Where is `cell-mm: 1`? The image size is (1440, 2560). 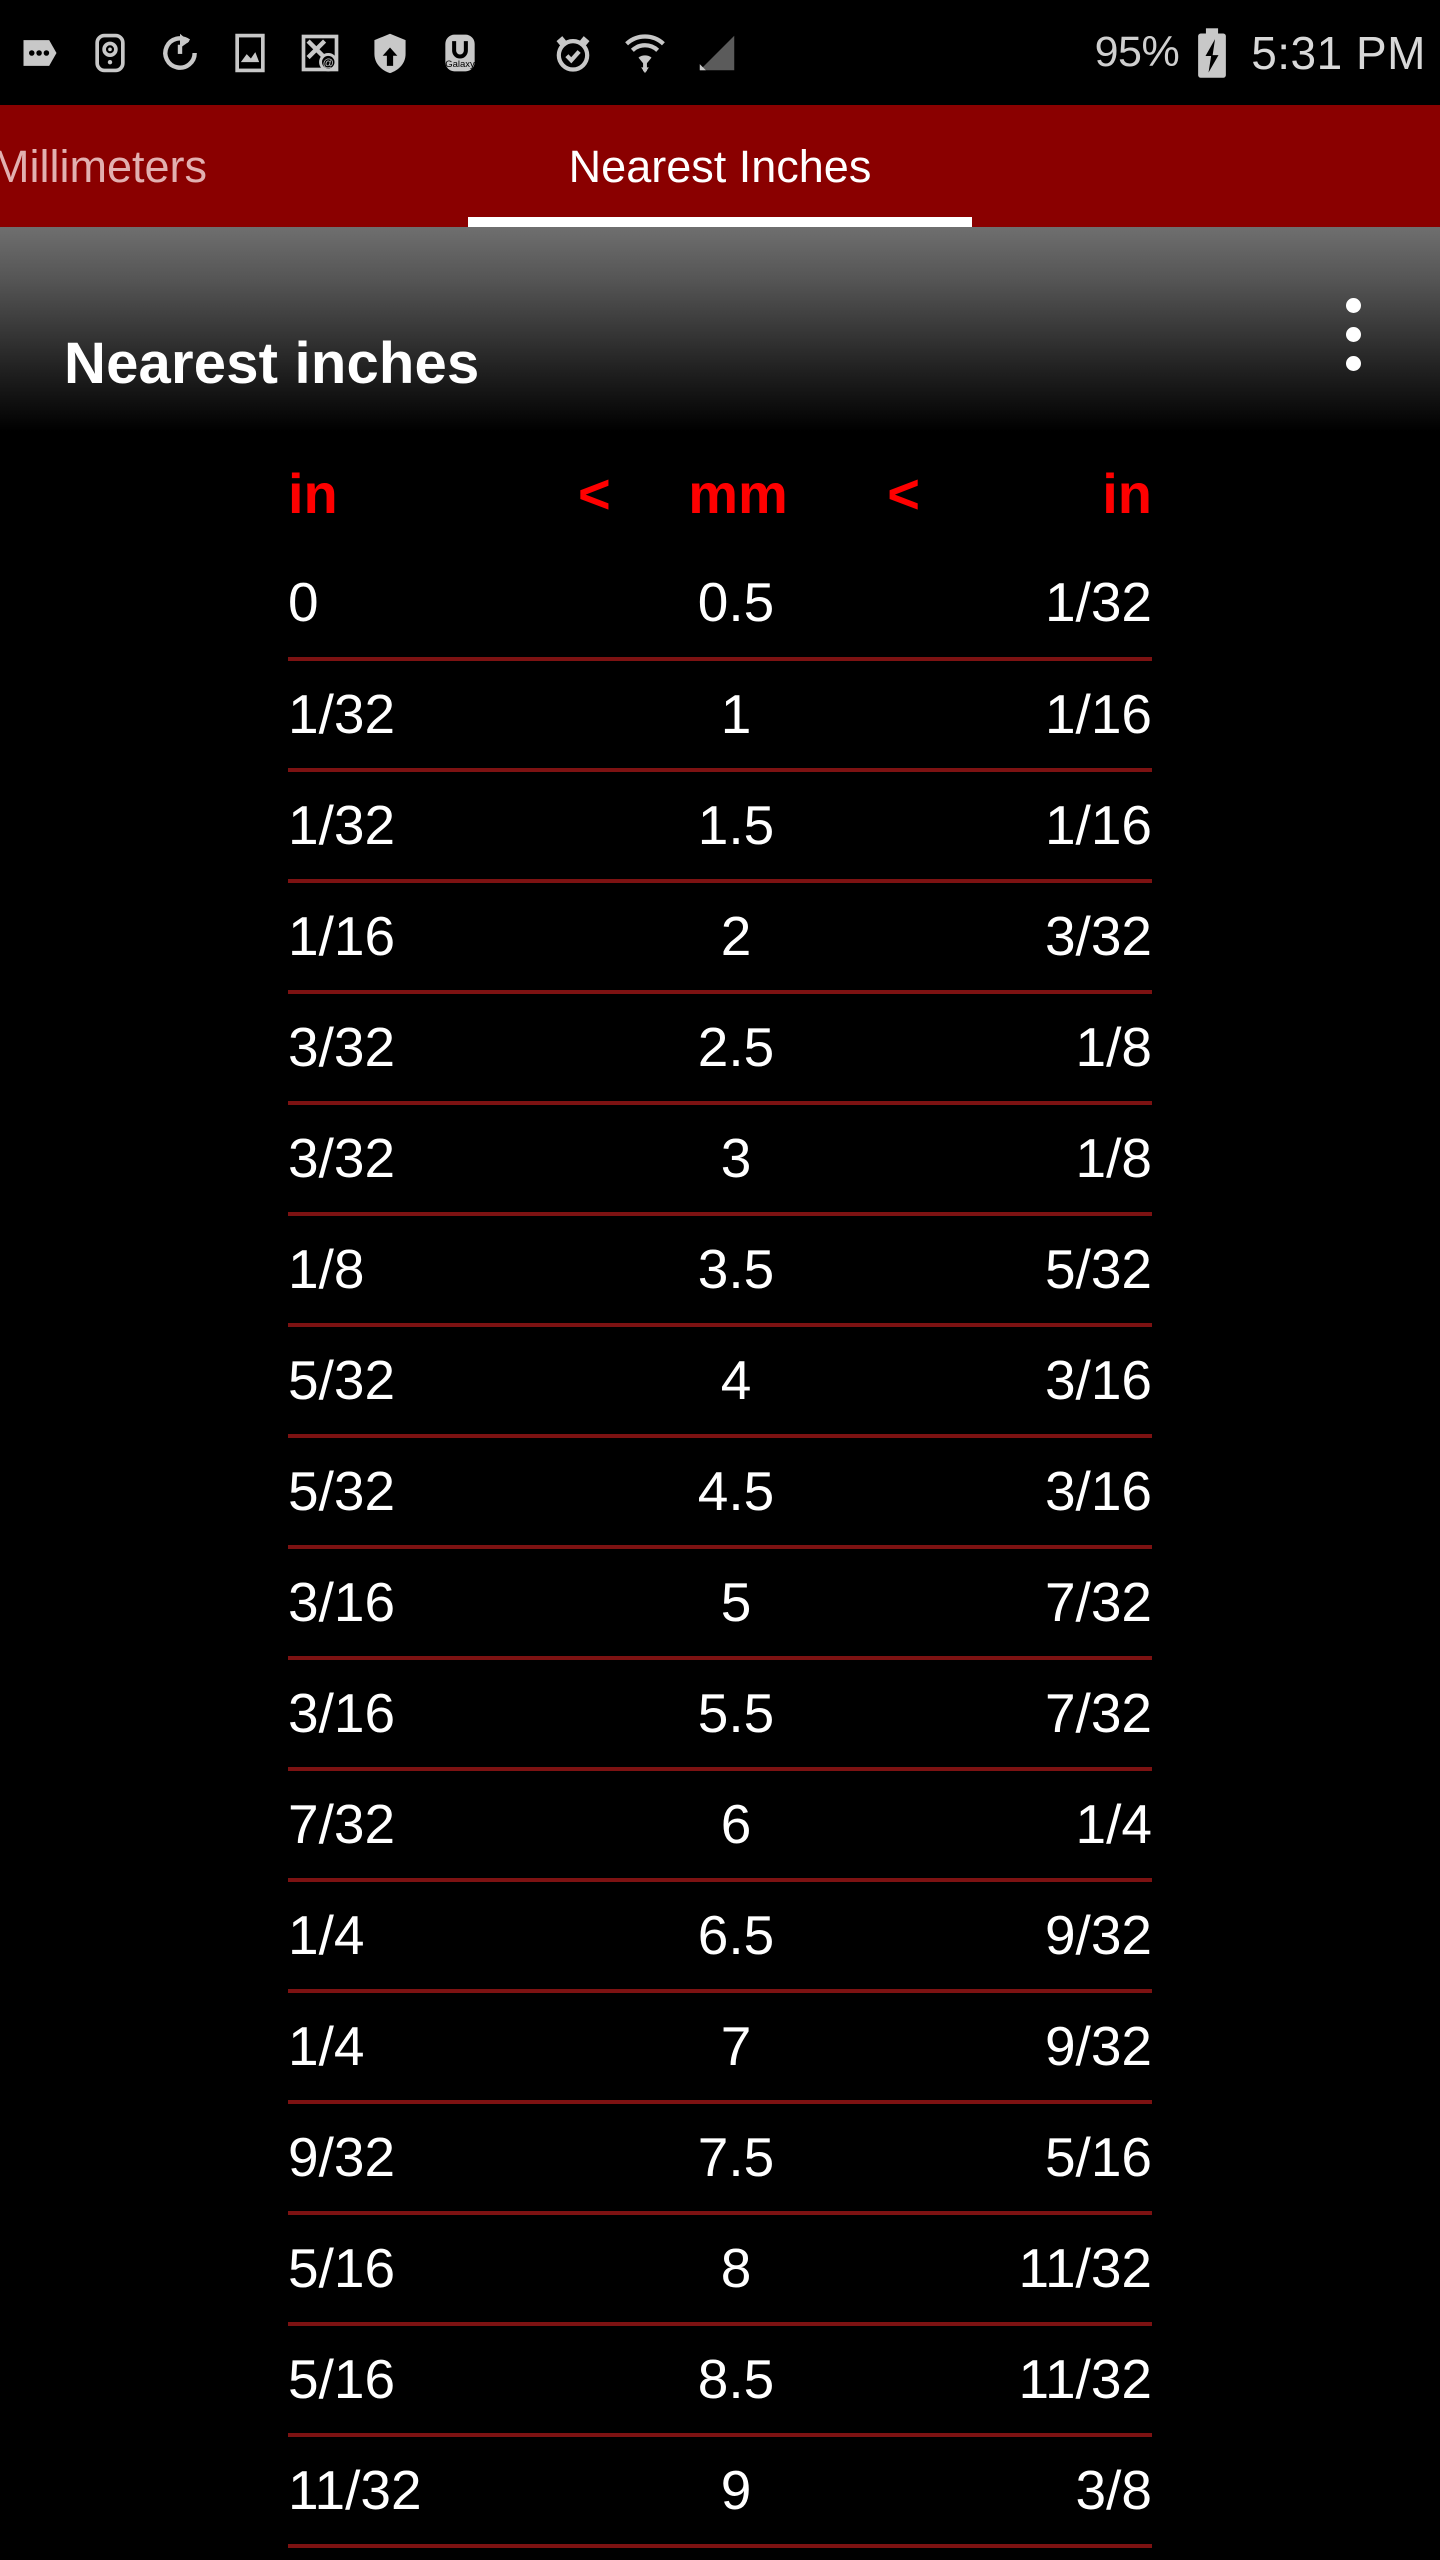
cell-mm: 1 is located at coordinates (738, 715).